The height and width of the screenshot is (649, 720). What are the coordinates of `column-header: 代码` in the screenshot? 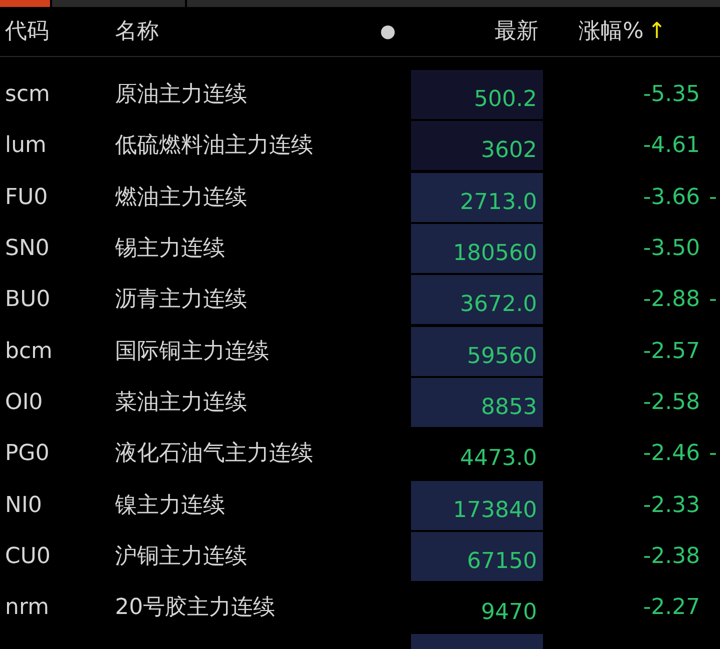 It's located at (57, 31).